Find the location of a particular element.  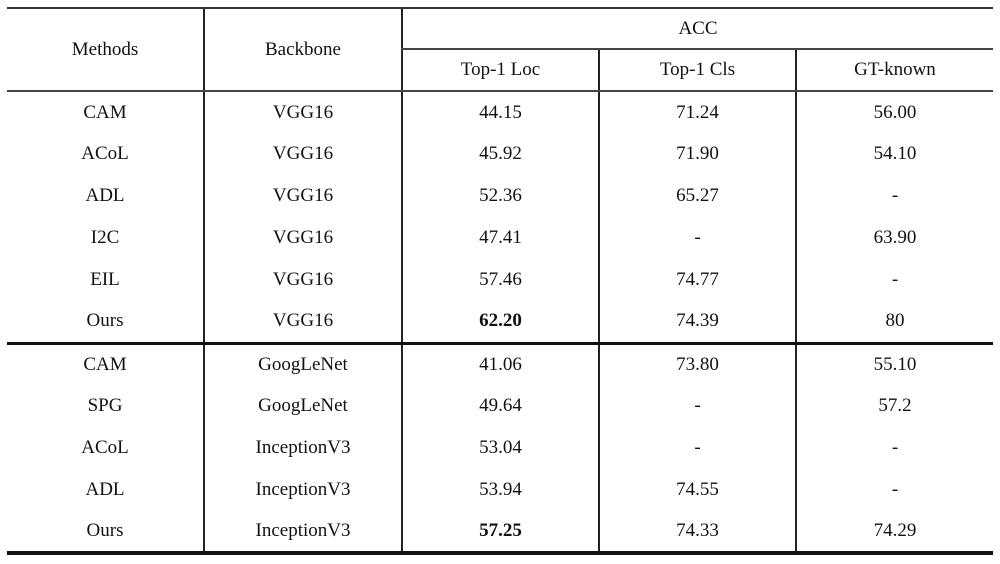

table-row: CAM GoogLeNet 41.06 73.80 55.10 is located at coordinates (500, 364).